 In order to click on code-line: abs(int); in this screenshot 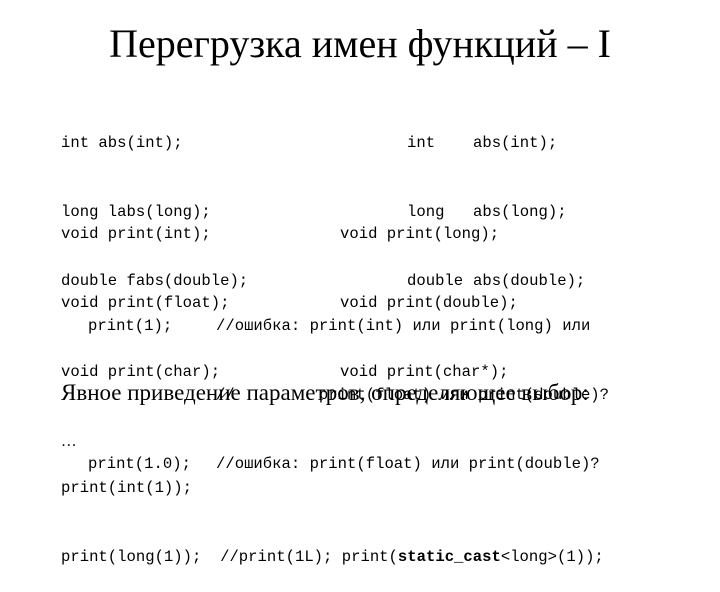, I will do `click(515, 143)`.